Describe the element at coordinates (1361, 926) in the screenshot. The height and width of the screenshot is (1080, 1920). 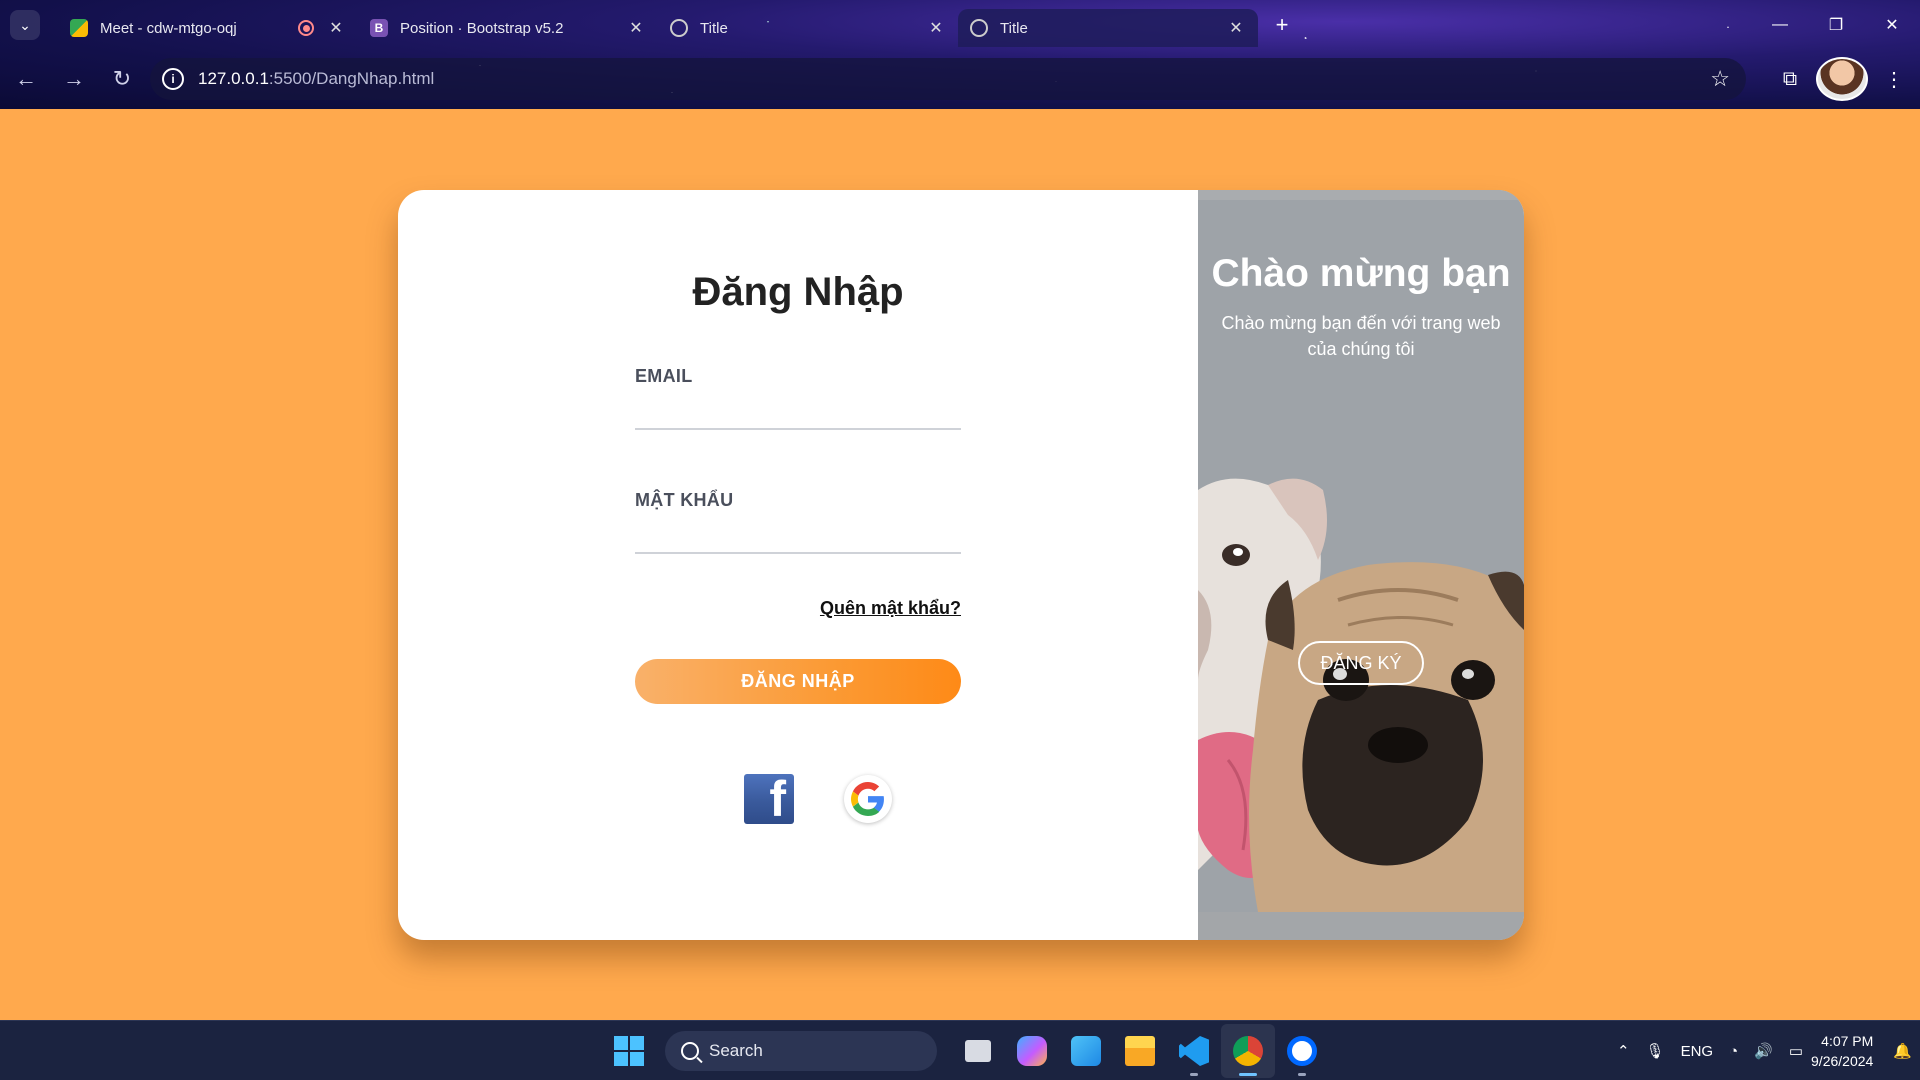
I see `panel-bottom-band` at that location.